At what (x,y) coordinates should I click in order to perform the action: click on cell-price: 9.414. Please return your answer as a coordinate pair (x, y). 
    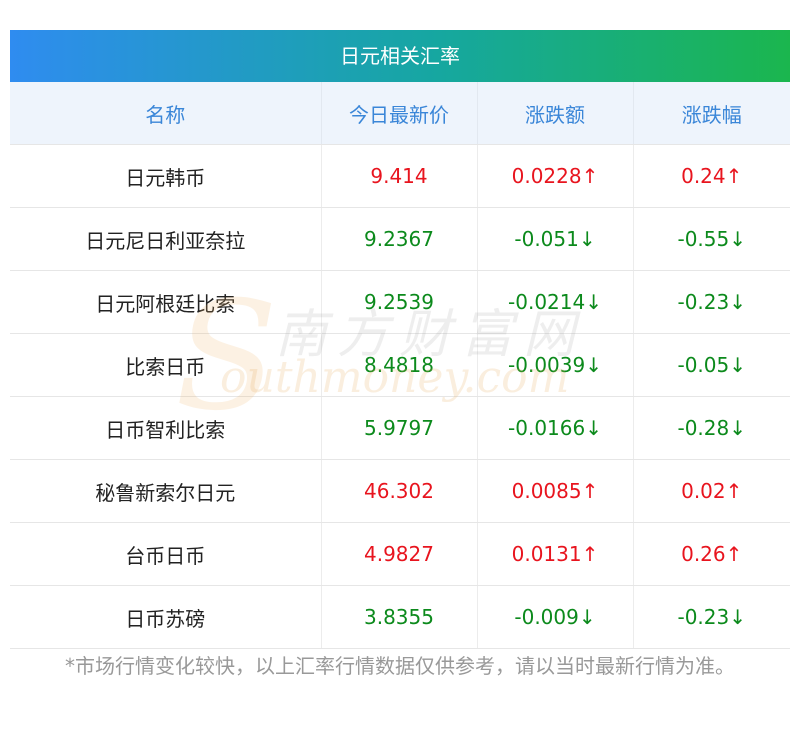
    Looking at the image, I should click on (399, 176).